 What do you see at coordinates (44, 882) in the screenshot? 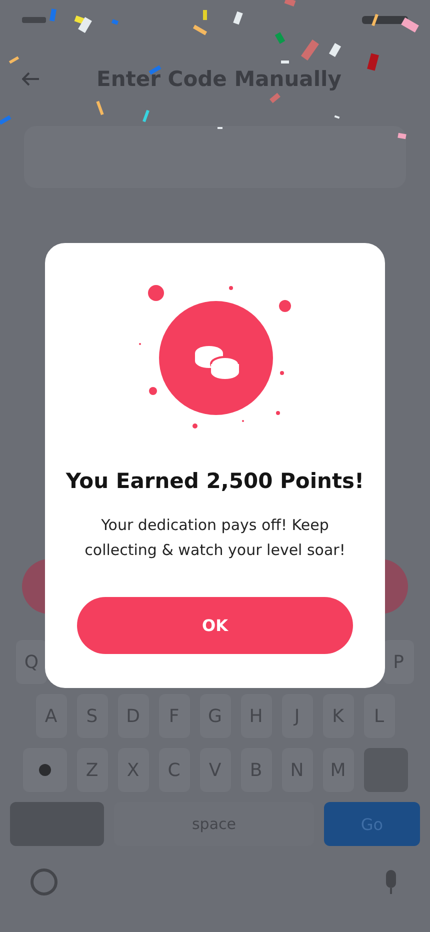
I see `emoji-icon` at bounding box center [44, 882].